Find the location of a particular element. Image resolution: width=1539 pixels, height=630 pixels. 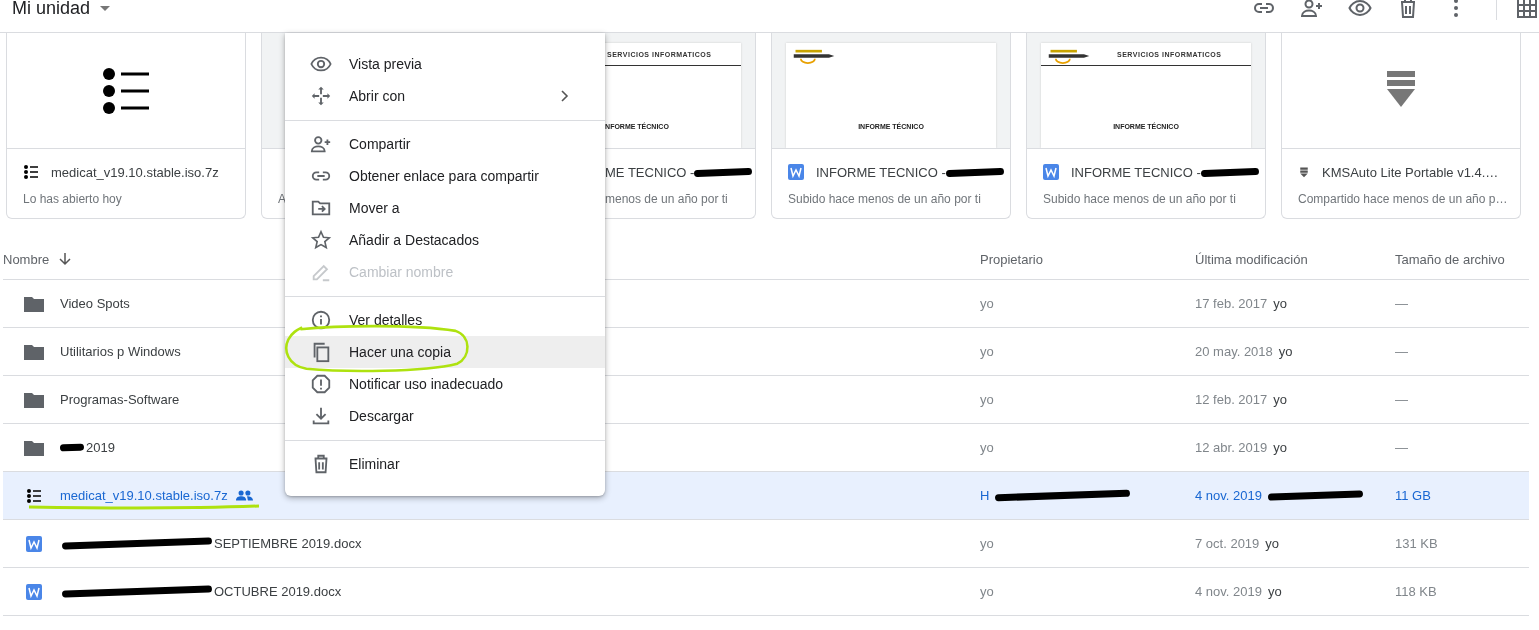

file-activity: Lo has abierto hoy is located at coordinates (73, 199).